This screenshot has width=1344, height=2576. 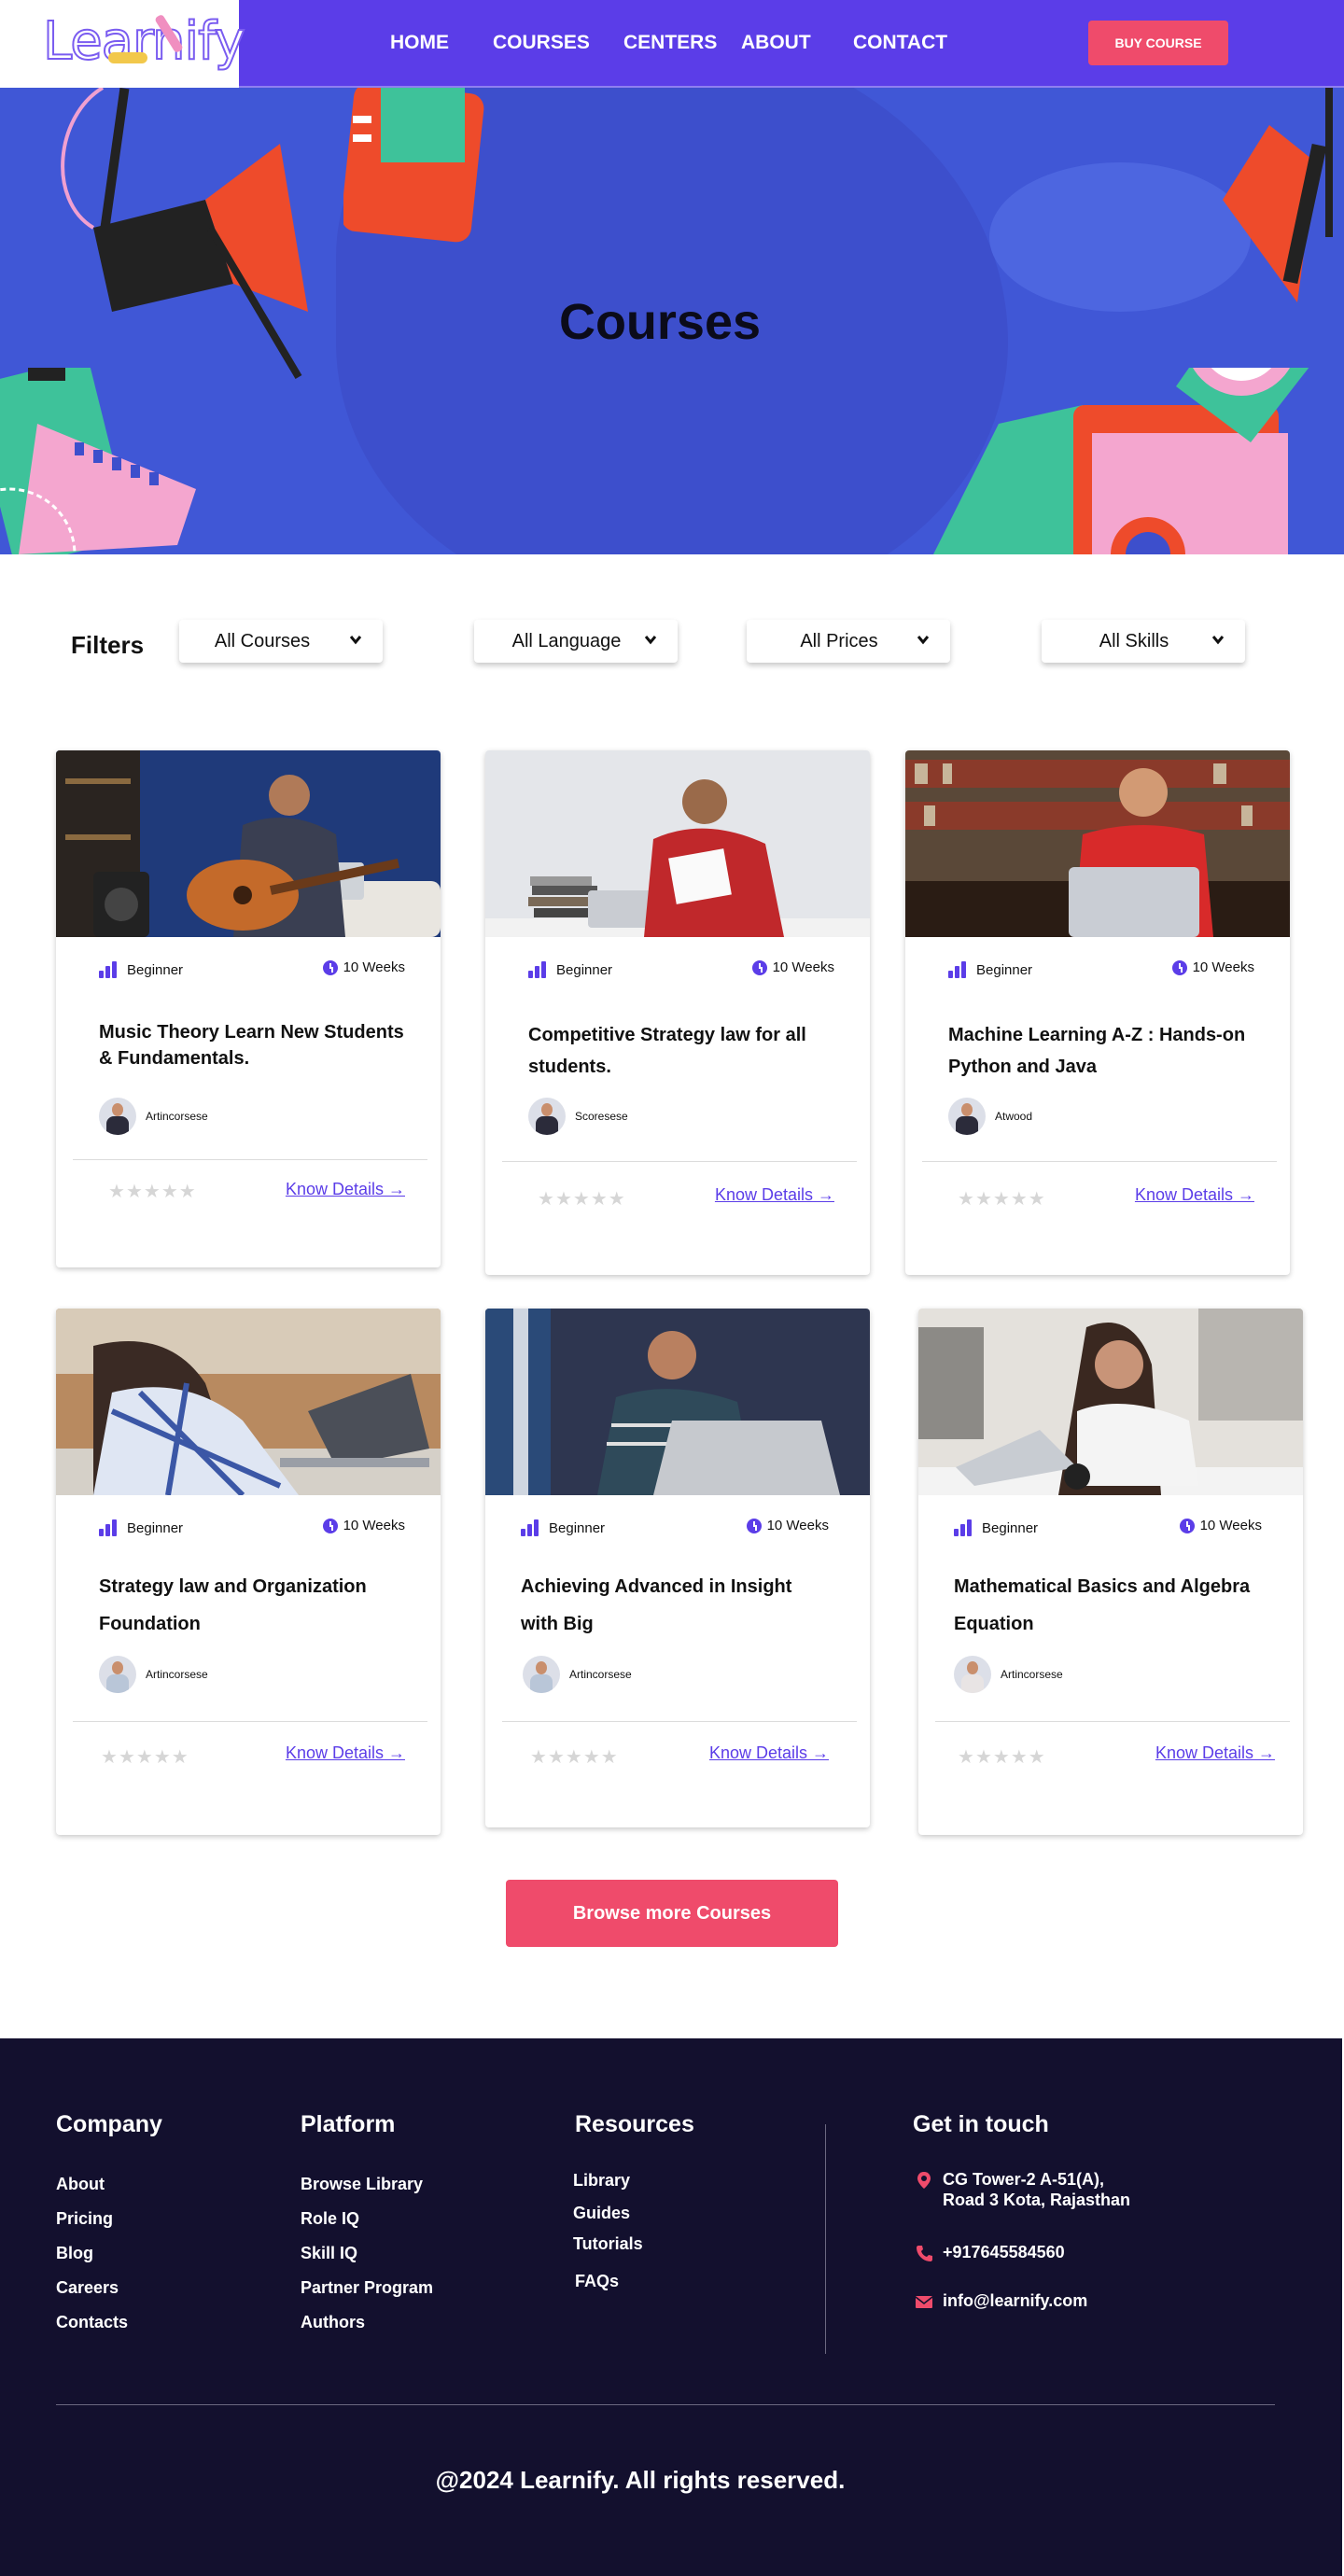 What do you see at coordinates (92, 2322) in the screenshot?
I see `footer-link-contacts: Contacts` at bounding box center [92, 2322].